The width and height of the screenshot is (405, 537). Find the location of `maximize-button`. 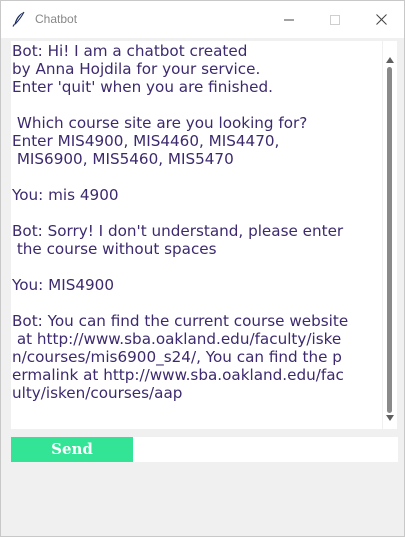

maximize-button is located at coordinates (335, 19).